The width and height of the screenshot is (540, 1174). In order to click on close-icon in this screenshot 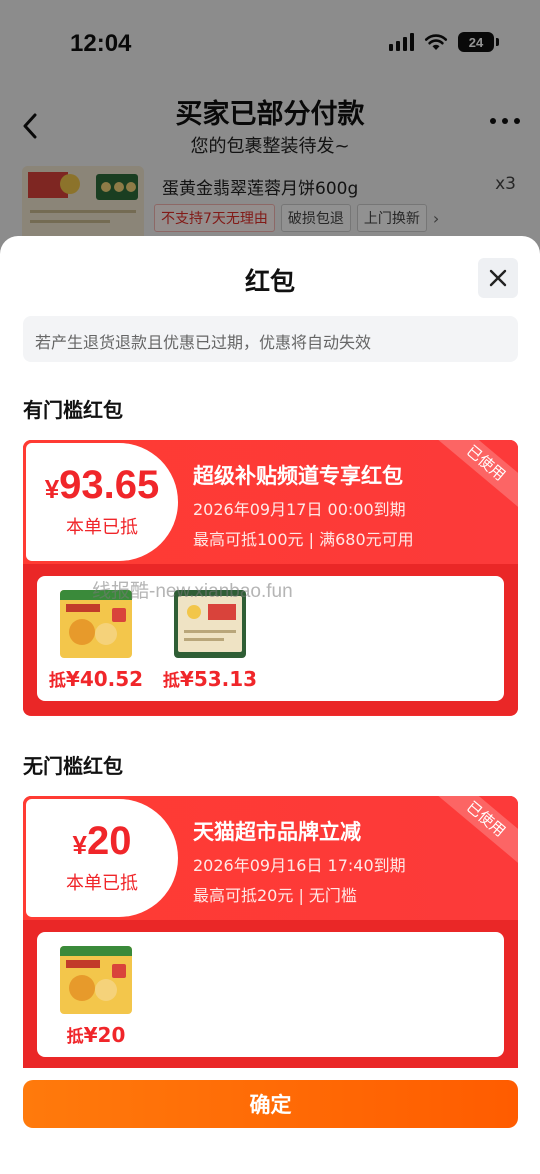, I will do `click(498, 278)`.